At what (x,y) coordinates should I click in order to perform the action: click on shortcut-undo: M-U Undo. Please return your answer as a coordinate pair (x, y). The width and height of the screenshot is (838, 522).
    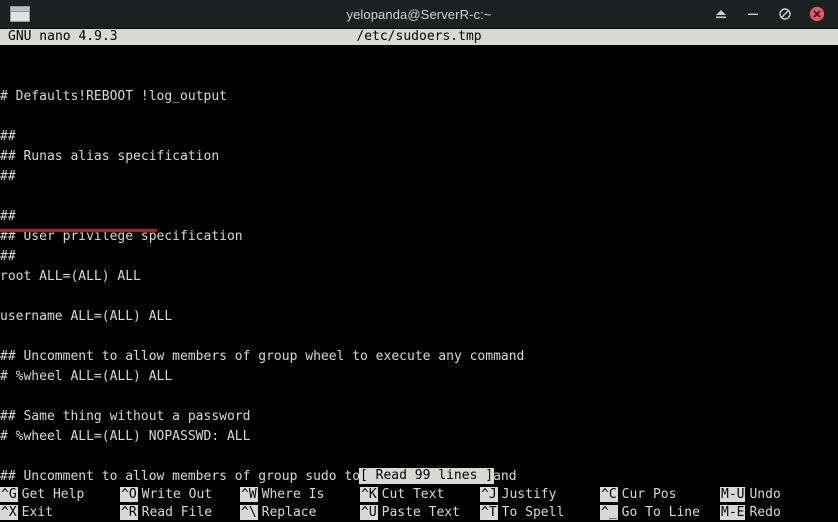
    Looking at the image, I should click on (750, 495).